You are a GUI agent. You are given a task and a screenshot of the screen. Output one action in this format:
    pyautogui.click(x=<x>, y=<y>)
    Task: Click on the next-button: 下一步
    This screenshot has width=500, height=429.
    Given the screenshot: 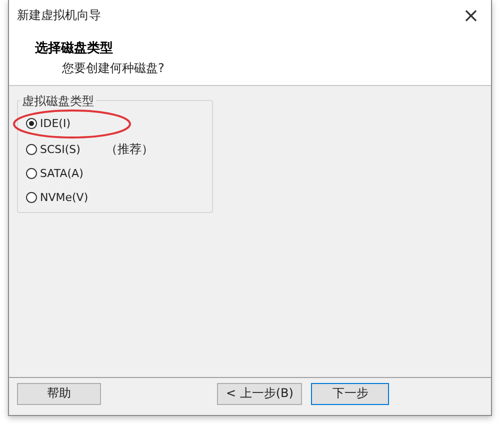 What is the action you would take?
    pyautogui.click(x=350, y=393)
    